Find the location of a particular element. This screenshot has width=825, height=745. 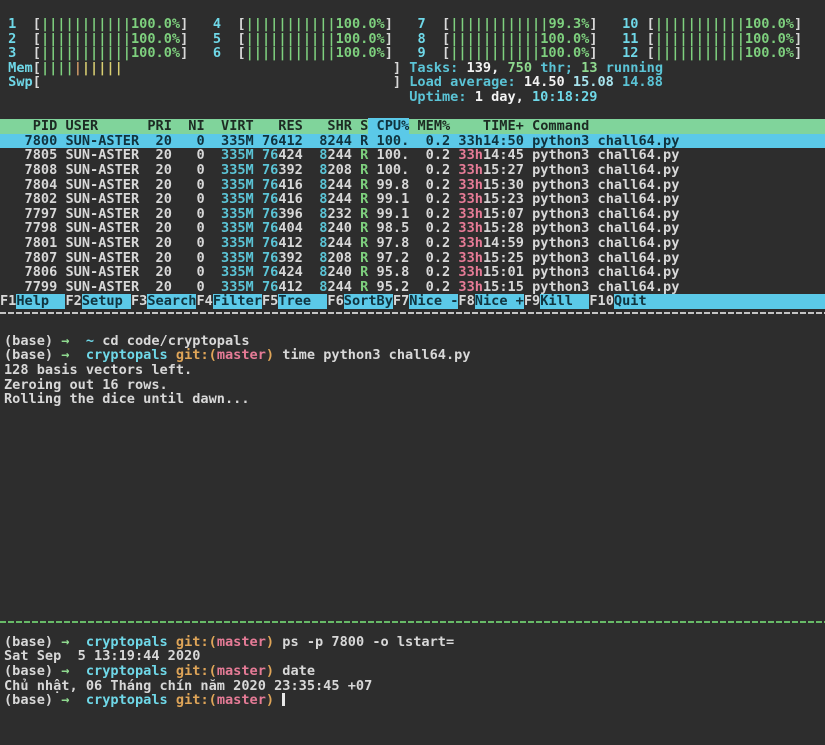

cpu-meter-7: 7 [||||||||||||99.3%] is located at coordinates (503, 24).